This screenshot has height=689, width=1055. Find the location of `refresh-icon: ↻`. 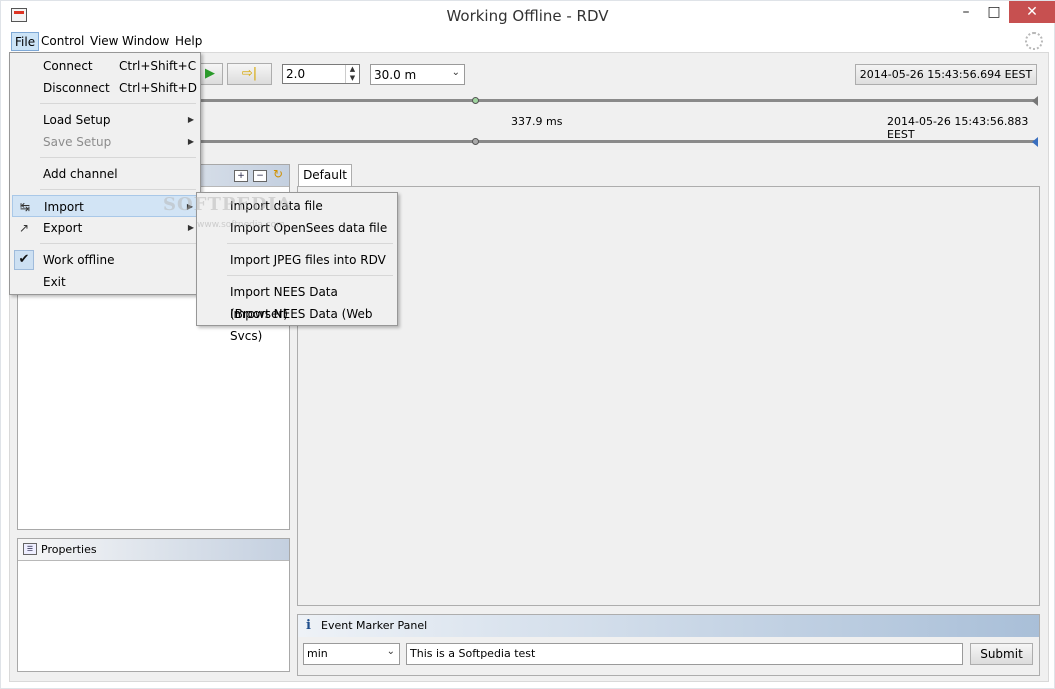

refresh-icon: ↻ is located at coordinates (278, 174).